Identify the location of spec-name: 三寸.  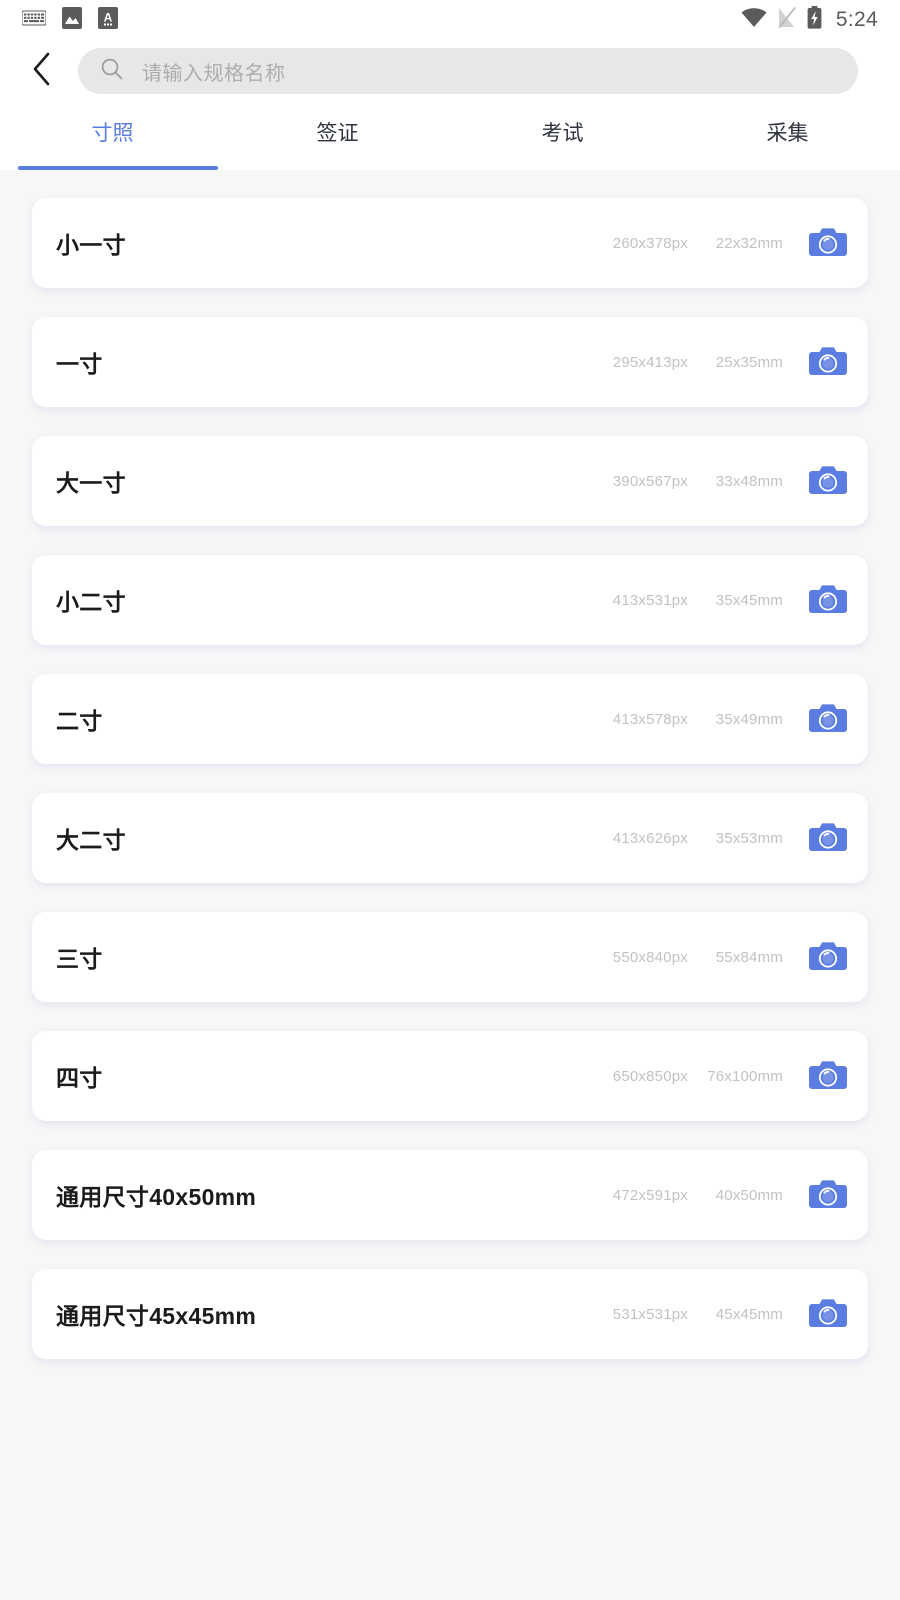
(79, 959).